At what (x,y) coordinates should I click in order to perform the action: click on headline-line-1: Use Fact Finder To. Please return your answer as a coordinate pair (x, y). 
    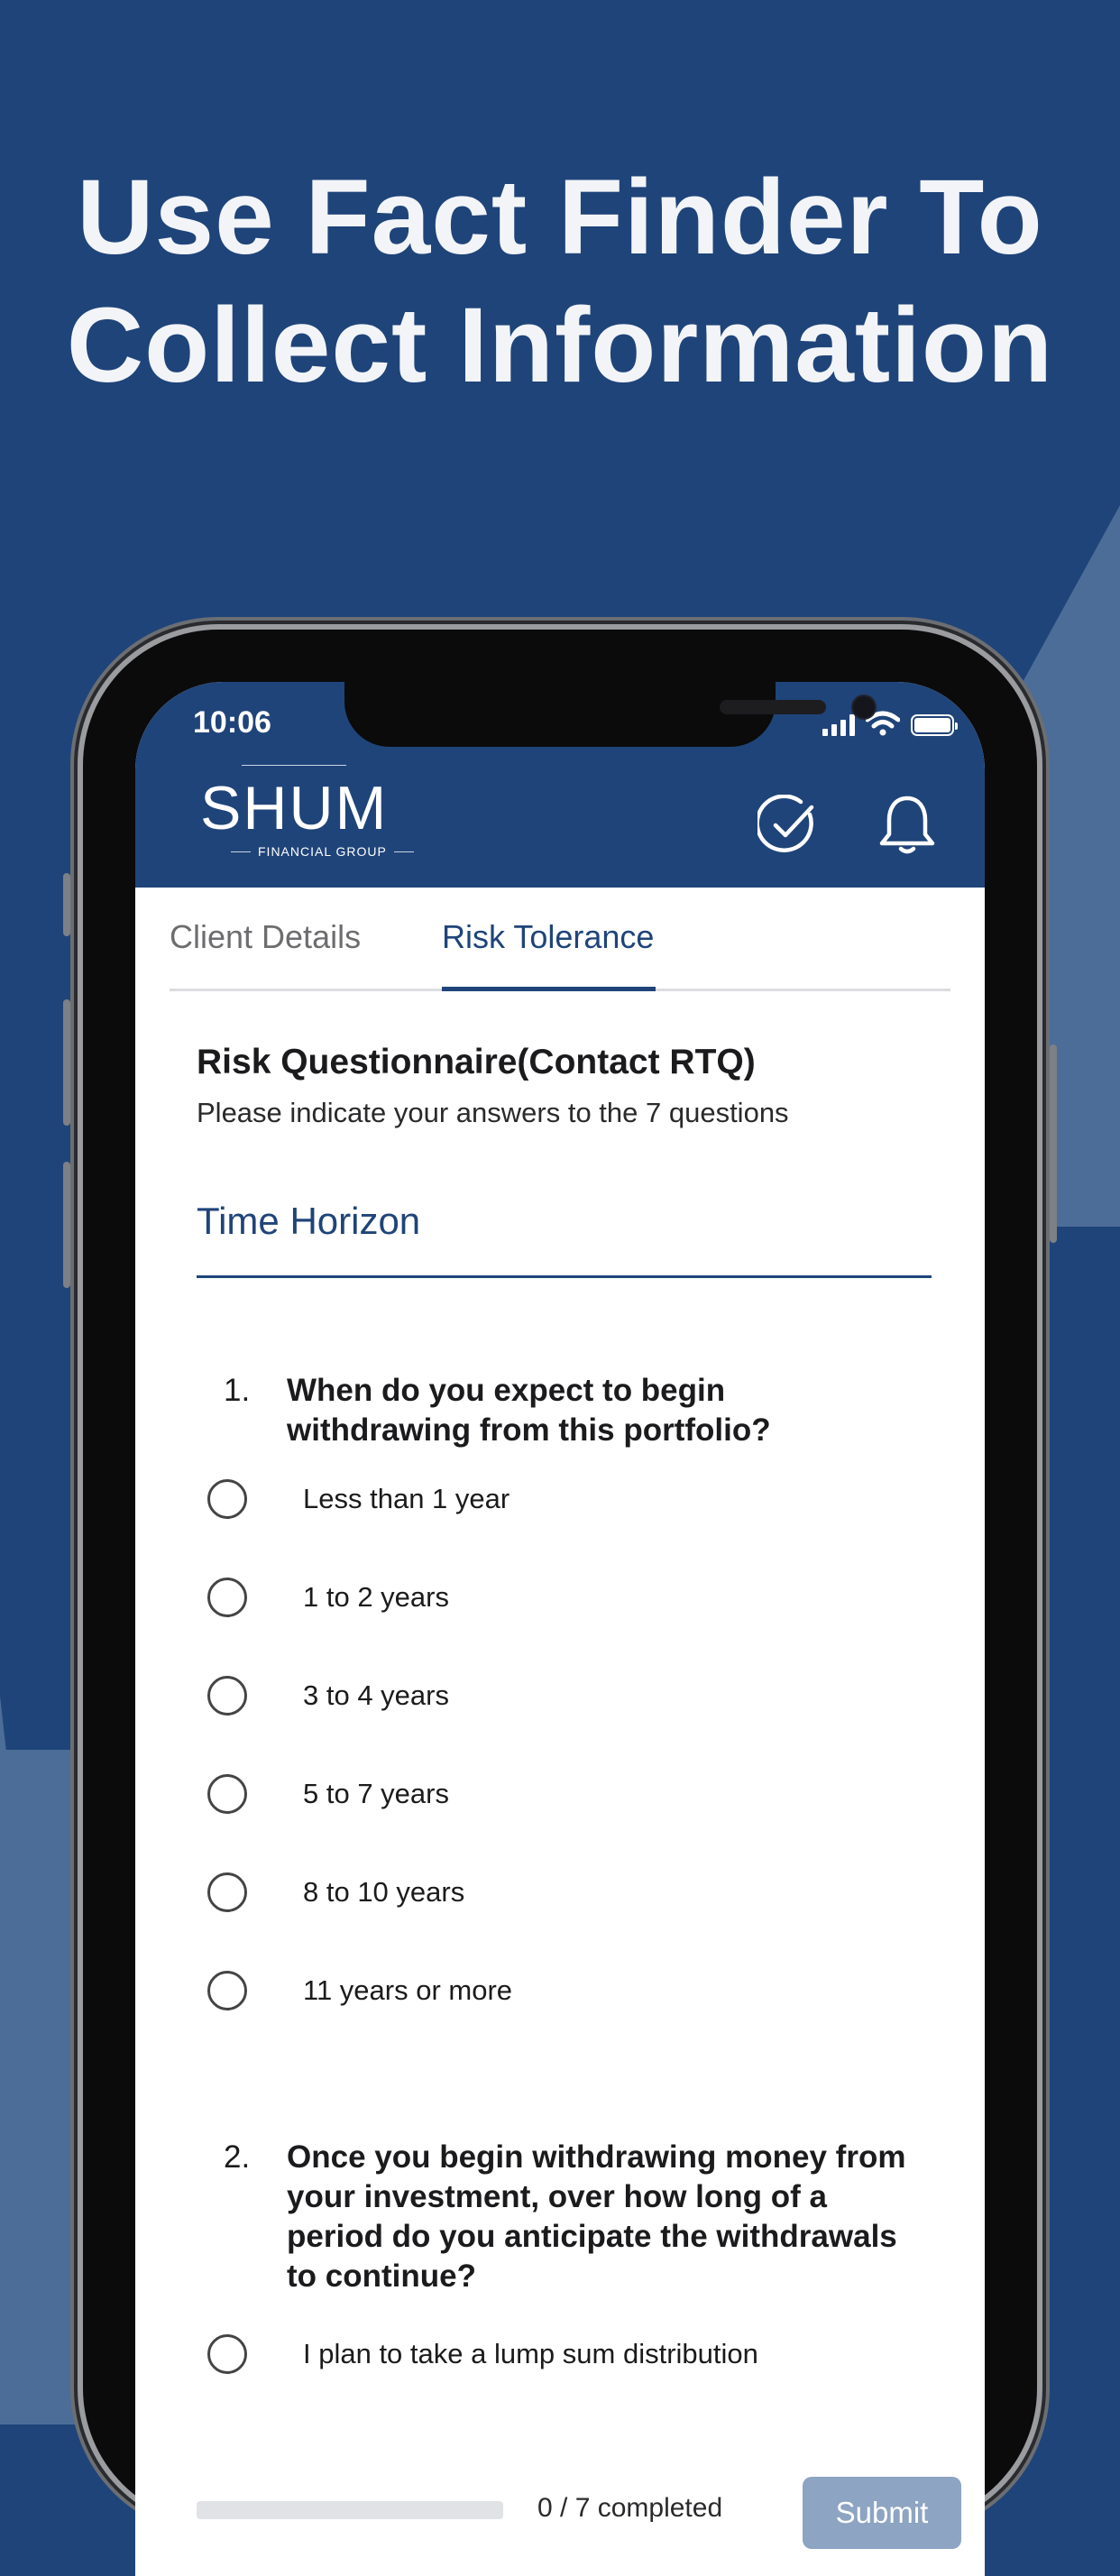
    Looking at the image, I should click on (560, 217).